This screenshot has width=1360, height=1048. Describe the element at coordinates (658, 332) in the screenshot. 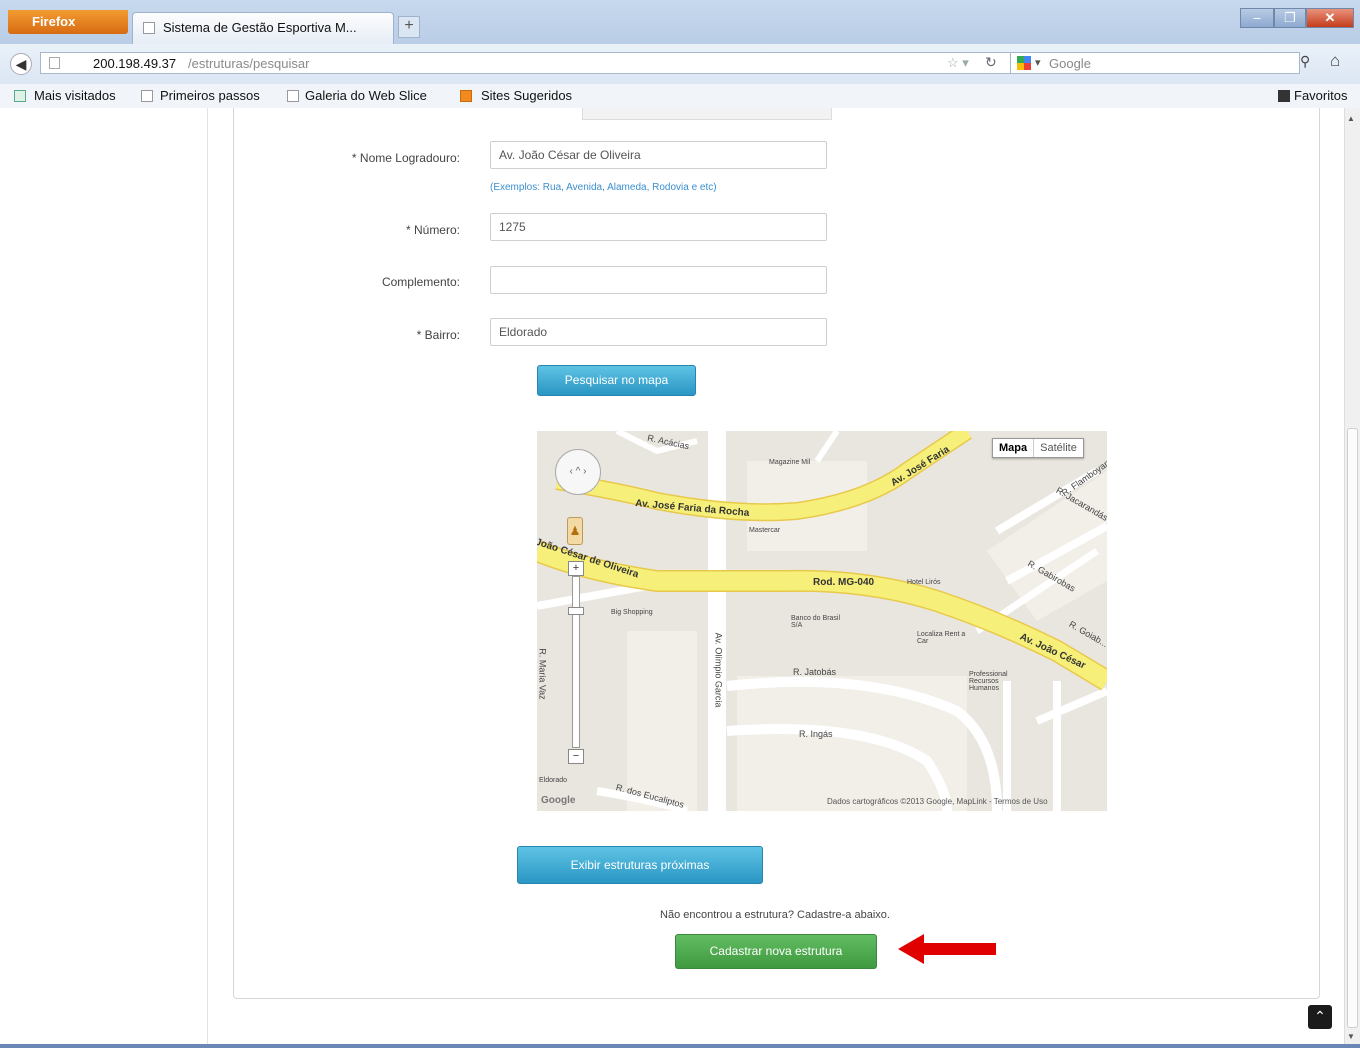

I see `bairro-input` at that location.